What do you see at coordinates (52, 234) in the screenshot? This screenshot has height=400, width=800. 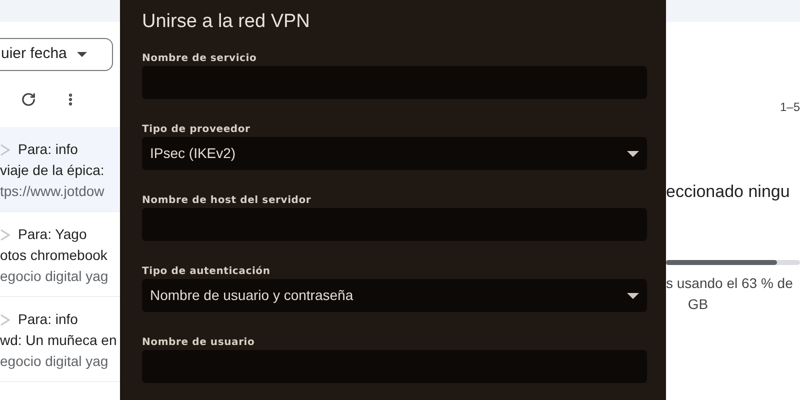 I see `recipient: Para: Yago` at bounding box center [52, 234].